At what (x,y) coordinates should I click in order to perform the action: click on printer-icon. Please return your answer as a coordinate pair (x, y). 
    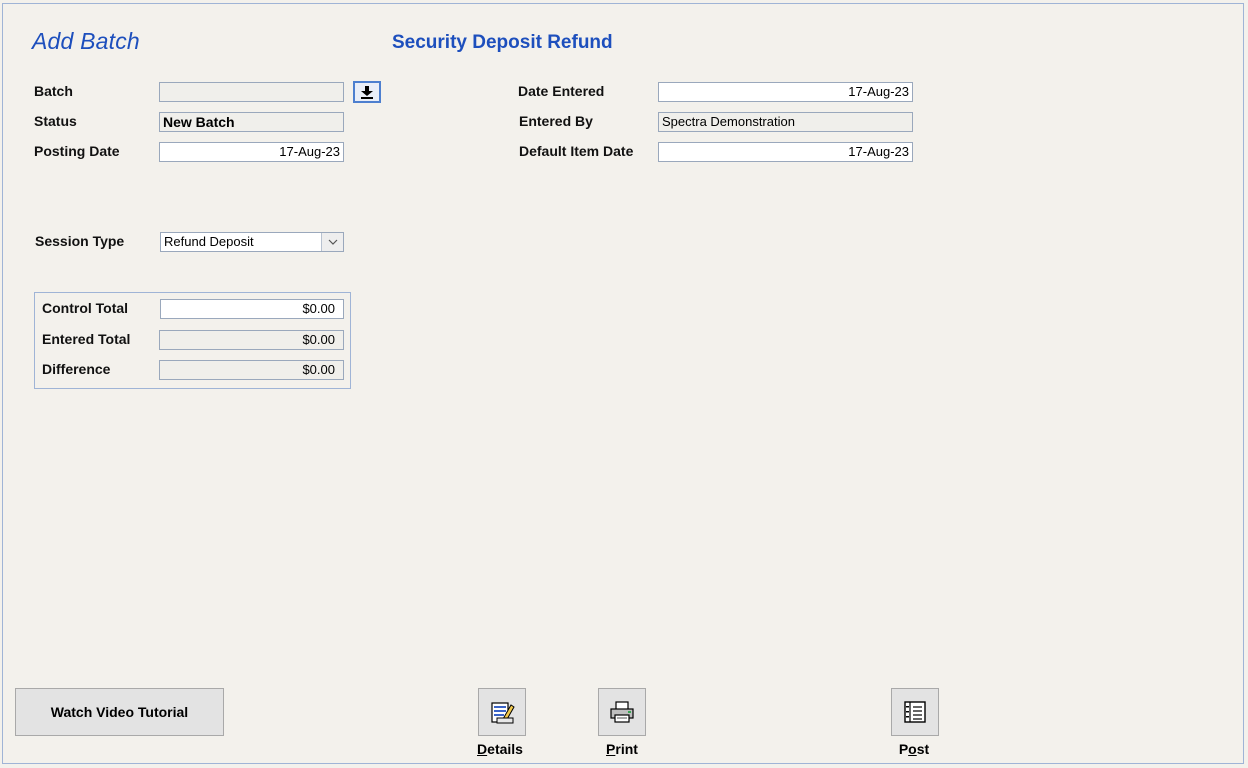
    Looking at the image, I should click on (622, 712).